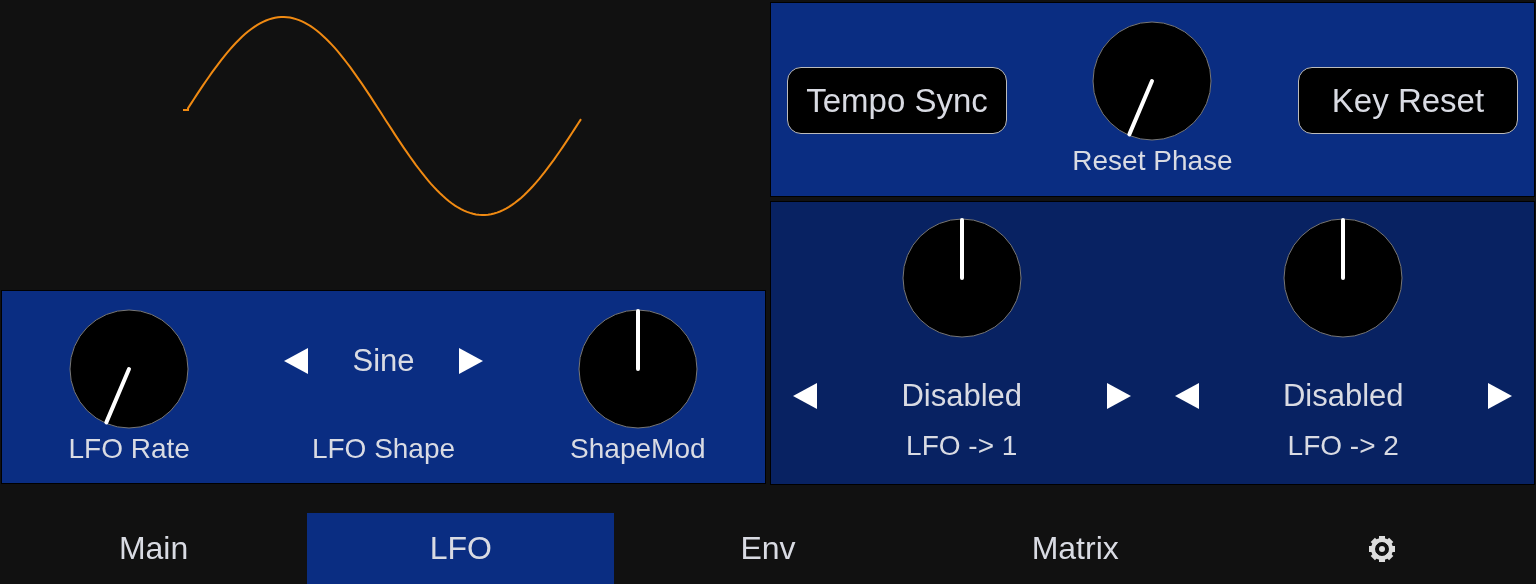  What do you see at coordinates (962, 446) in the screenshot?
I see `control-label: LFO -> 1` at bounding box center [962, 446].